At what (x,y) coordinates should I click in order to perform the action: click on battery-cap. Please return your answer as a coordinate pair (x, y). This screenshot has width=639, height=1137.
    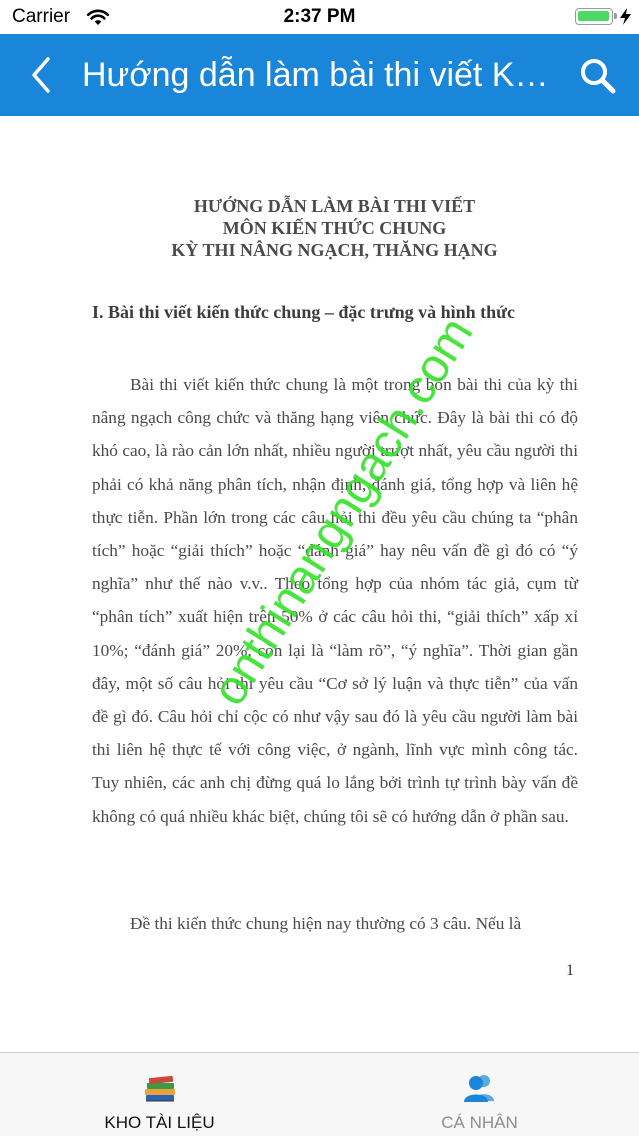
    Looking at the image, I should click on (615, 16).